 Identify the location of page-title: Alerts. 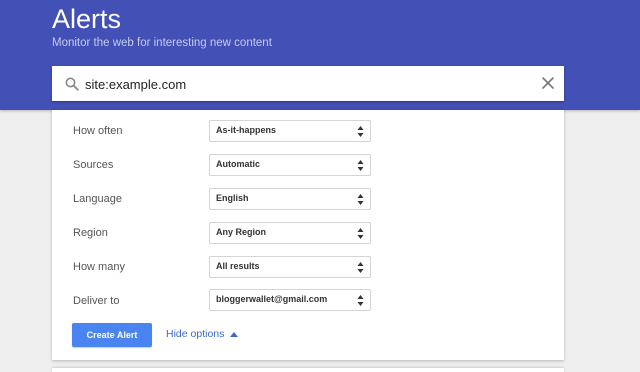
(87, 19).